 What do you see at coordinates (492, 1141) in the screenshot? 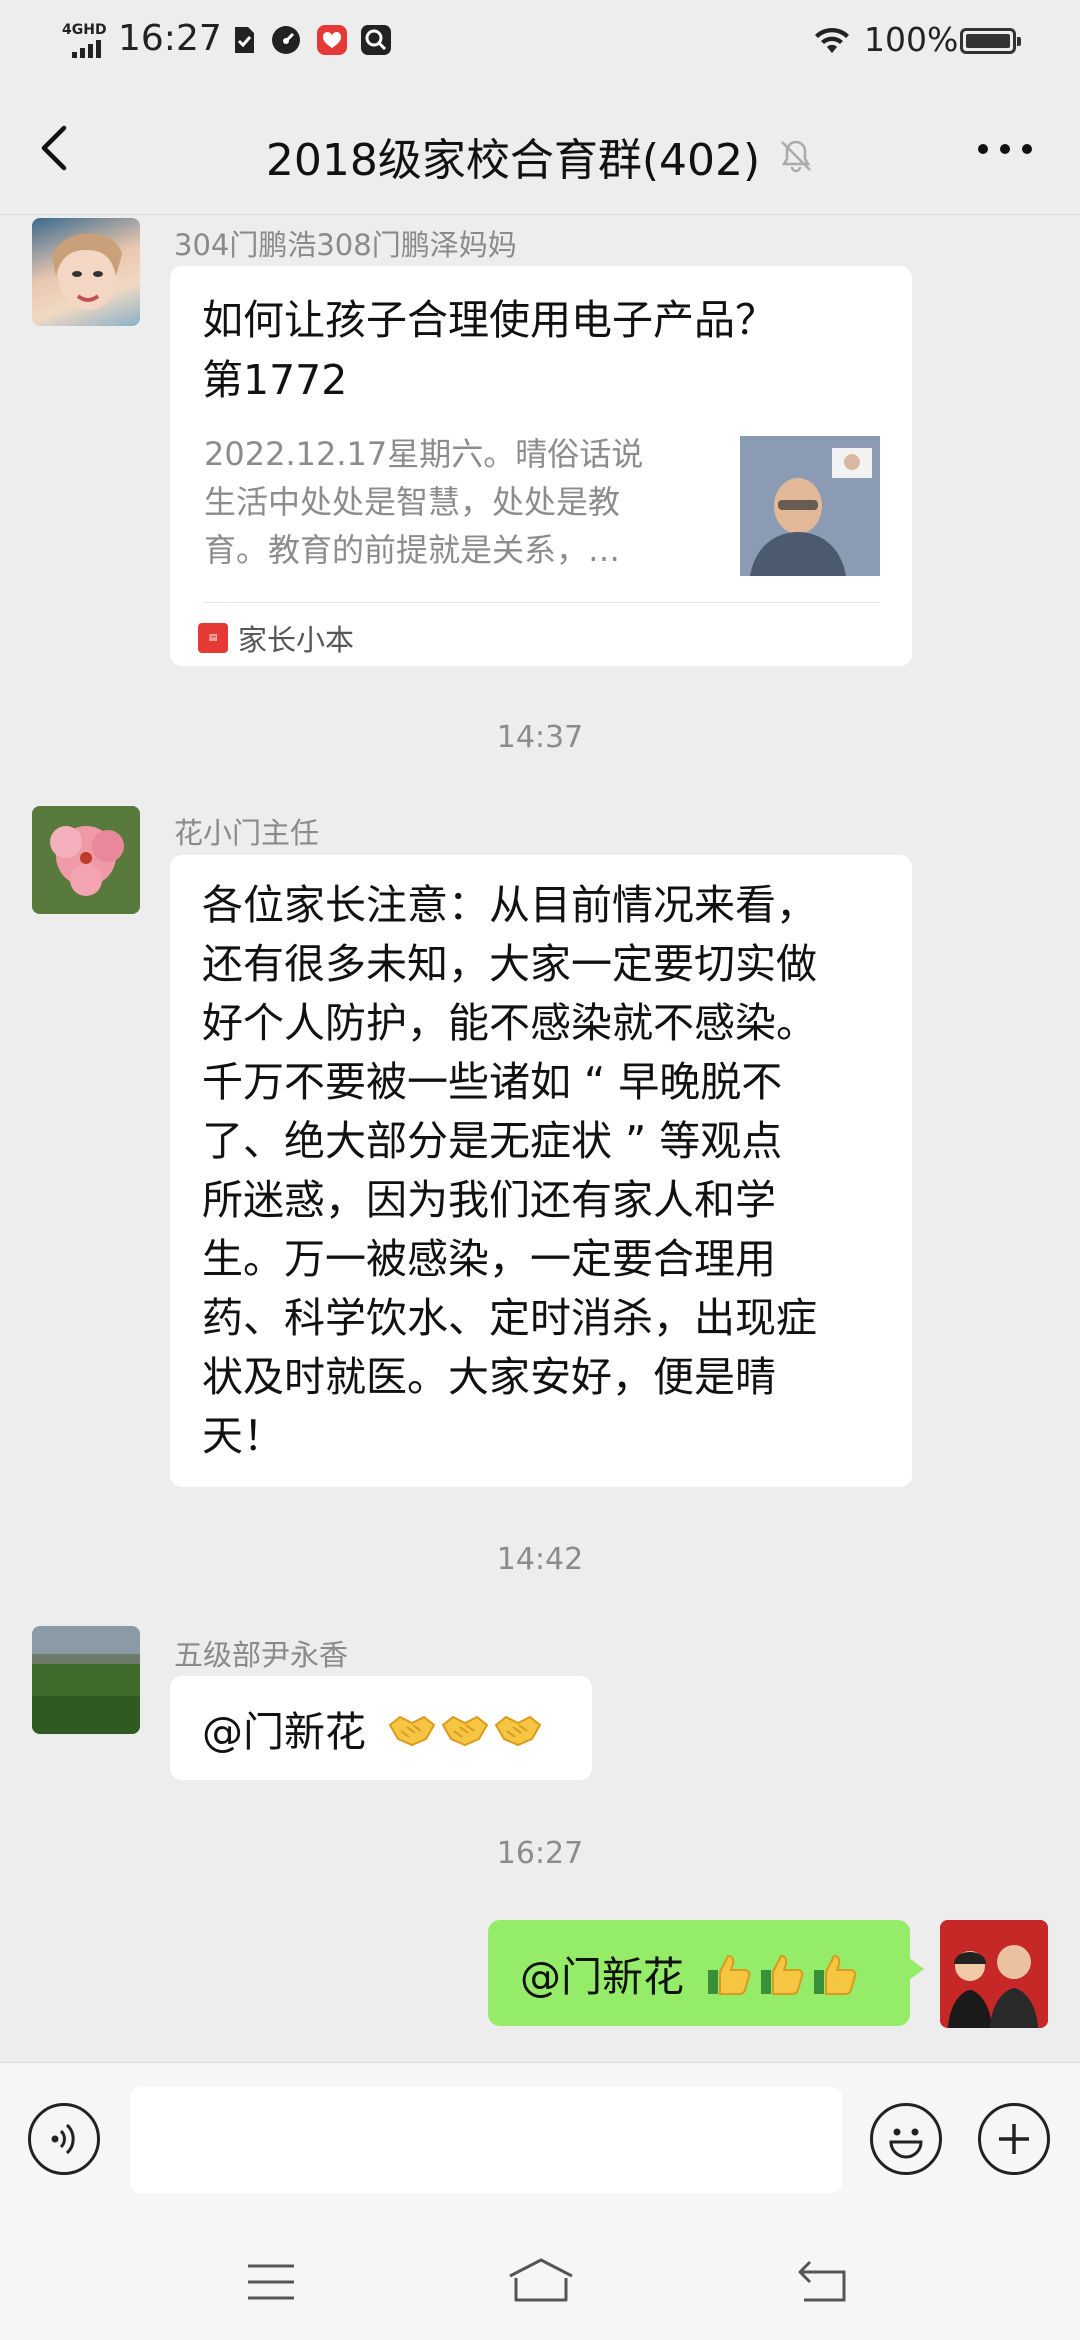
I see `message-line: 了、绝大部分是无症状 ” 等观点` at bounding box center [492, 1141].